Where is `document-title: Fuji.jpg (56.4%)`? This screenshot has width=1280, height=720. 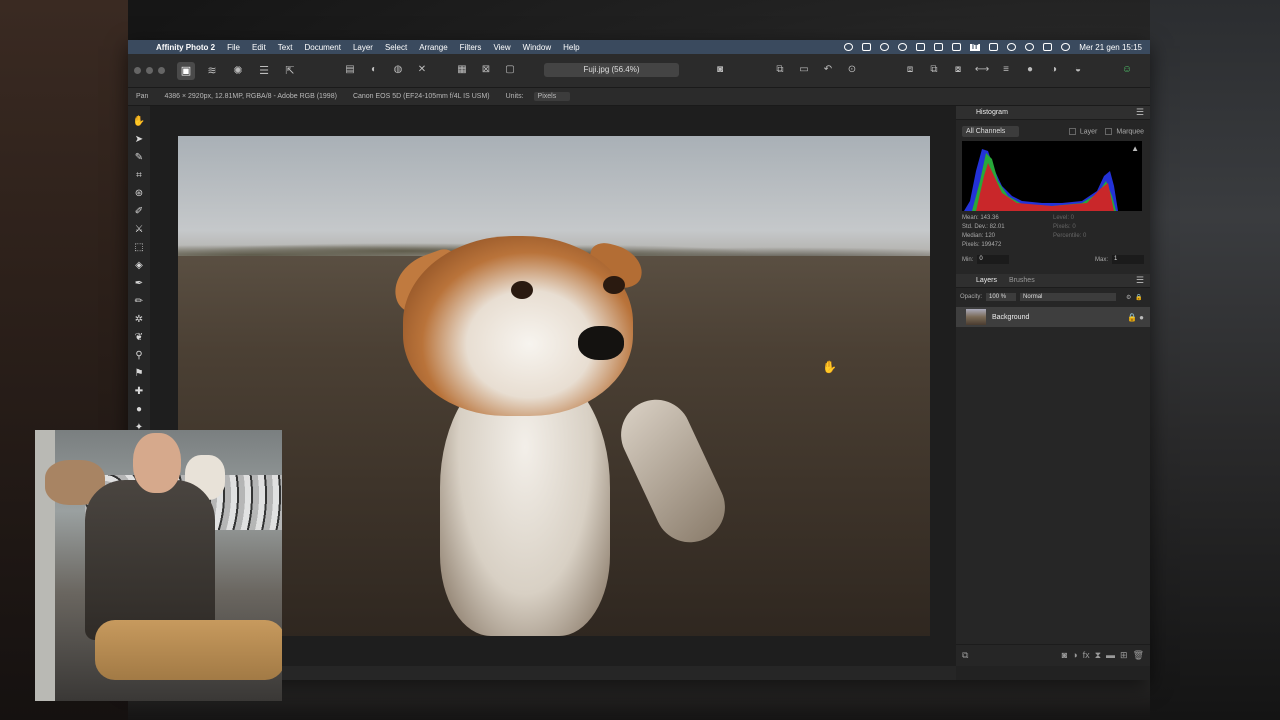 document-title: Fuji.jpg (56.4%) is located at coordinates (611, 70).